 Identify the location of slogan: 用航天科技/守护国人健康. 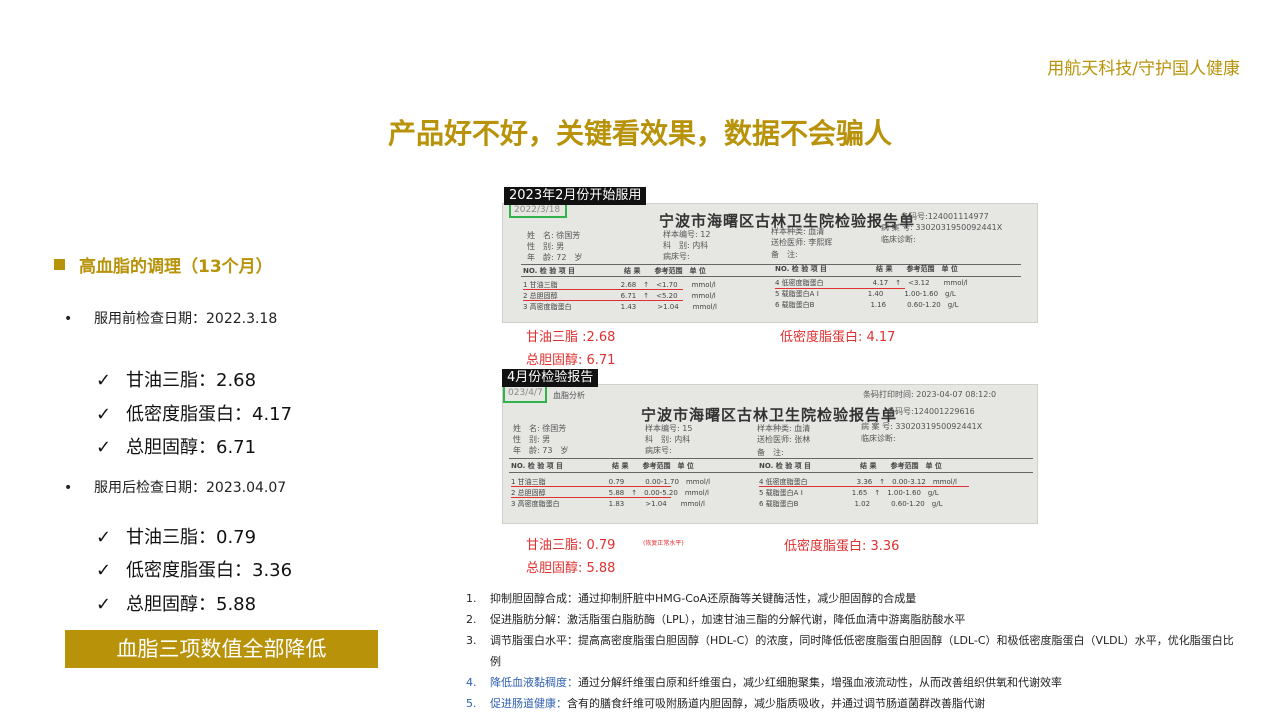
(1143, 69).